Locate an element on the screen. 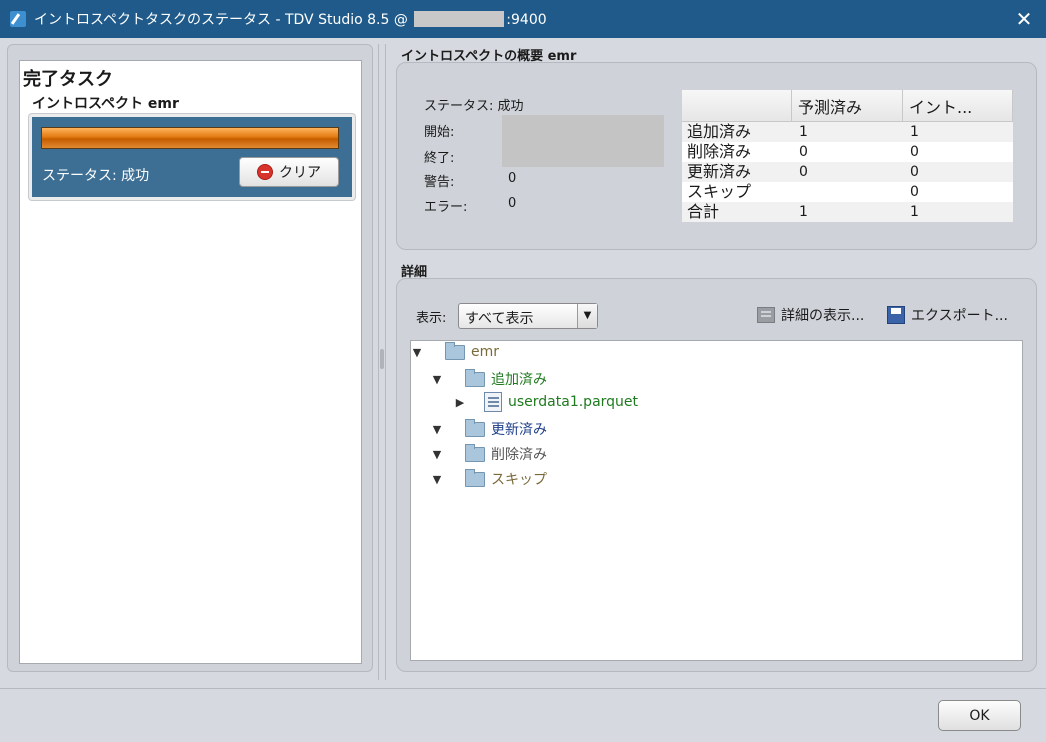  clear-button: クリア is located at coordinates (289, 172).